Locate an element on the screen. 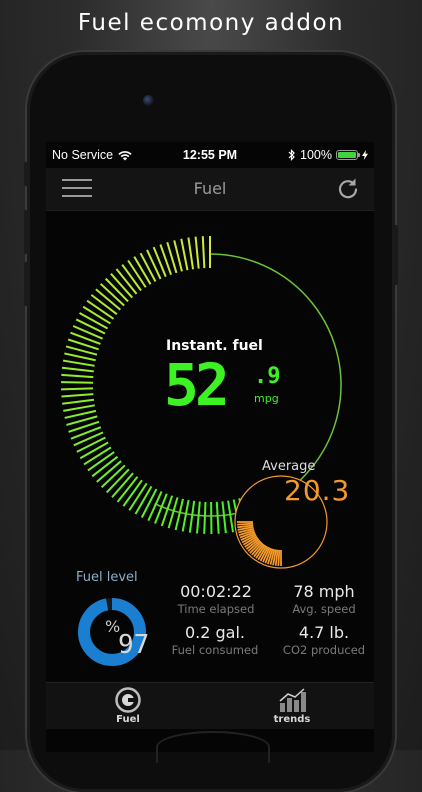  stat-time-elapsed: 00:02:22 Time elapsed is located at coordinates (216, 599).